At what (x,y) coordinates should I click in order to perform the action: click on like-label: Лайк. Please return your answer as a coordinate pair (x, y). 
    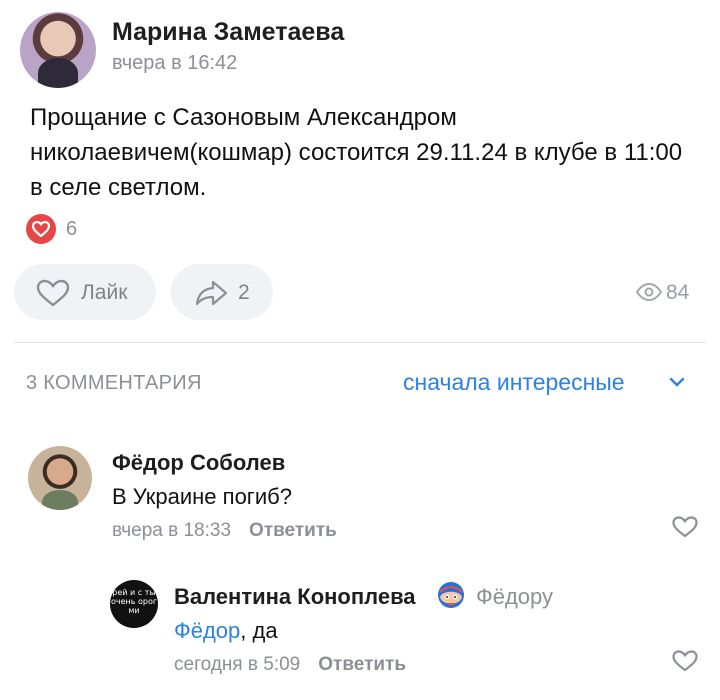
    Looking at the image, I should click on (104, 292).